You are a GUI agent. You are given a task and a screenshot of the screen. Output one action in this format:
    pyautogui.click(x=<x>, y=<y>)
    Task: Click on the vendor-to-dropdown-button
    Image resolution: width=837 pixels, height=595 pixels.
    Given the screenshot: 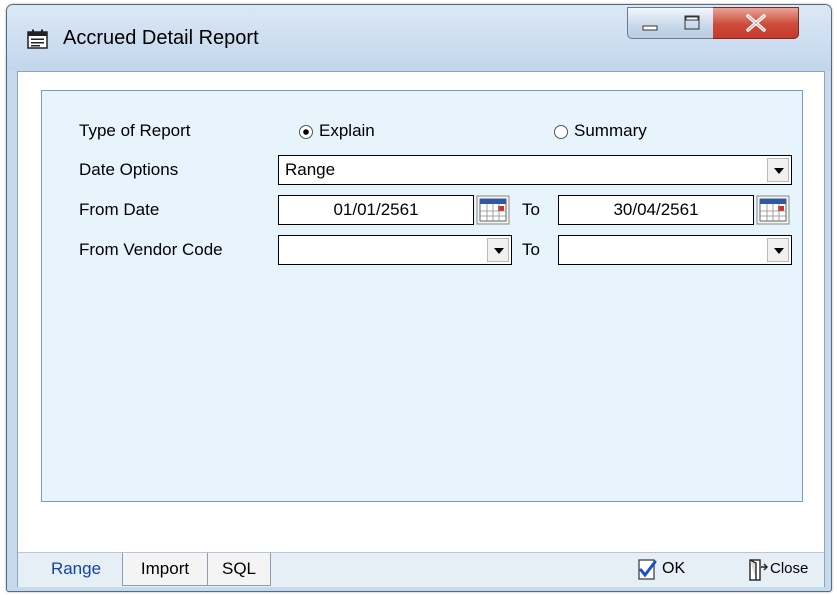 What is the action you would take?
    pyautogui.click(x=778, y=250)
    